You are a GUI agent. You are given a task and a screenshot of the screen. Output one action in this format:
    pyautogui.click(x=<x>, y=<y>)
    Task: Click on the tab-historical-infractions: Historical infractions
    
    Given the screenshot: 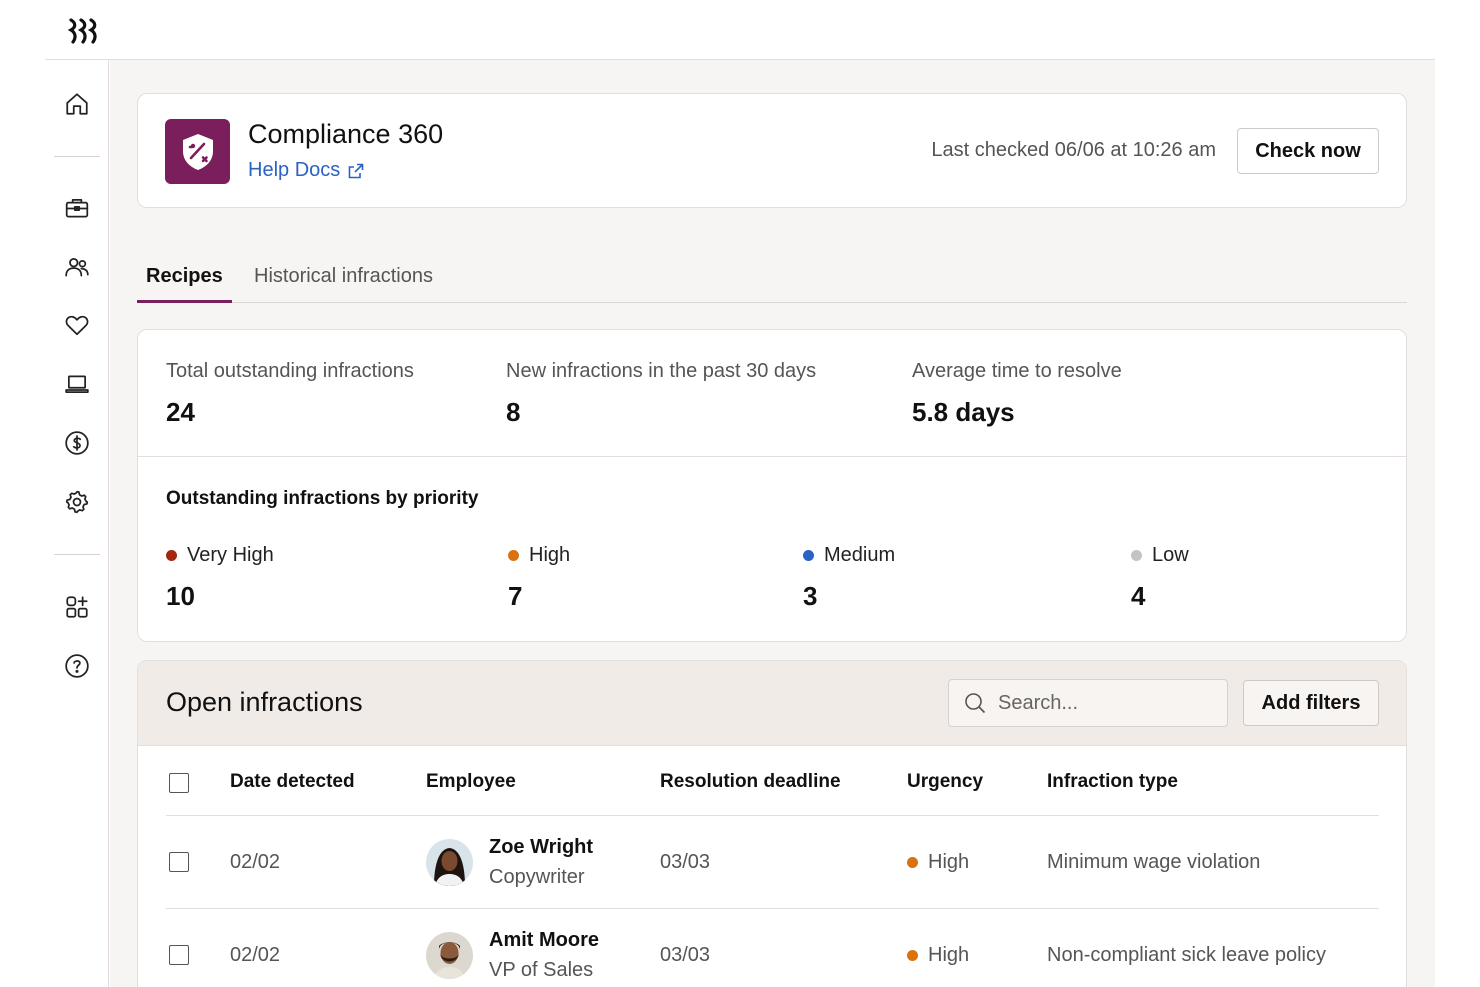 What is the action you would take?
    pyautogui.click(x=343, y=284)
    